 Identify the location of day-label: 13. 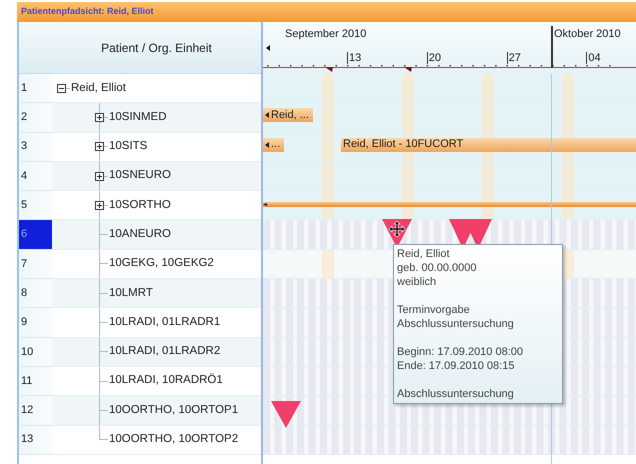
(354, 58).